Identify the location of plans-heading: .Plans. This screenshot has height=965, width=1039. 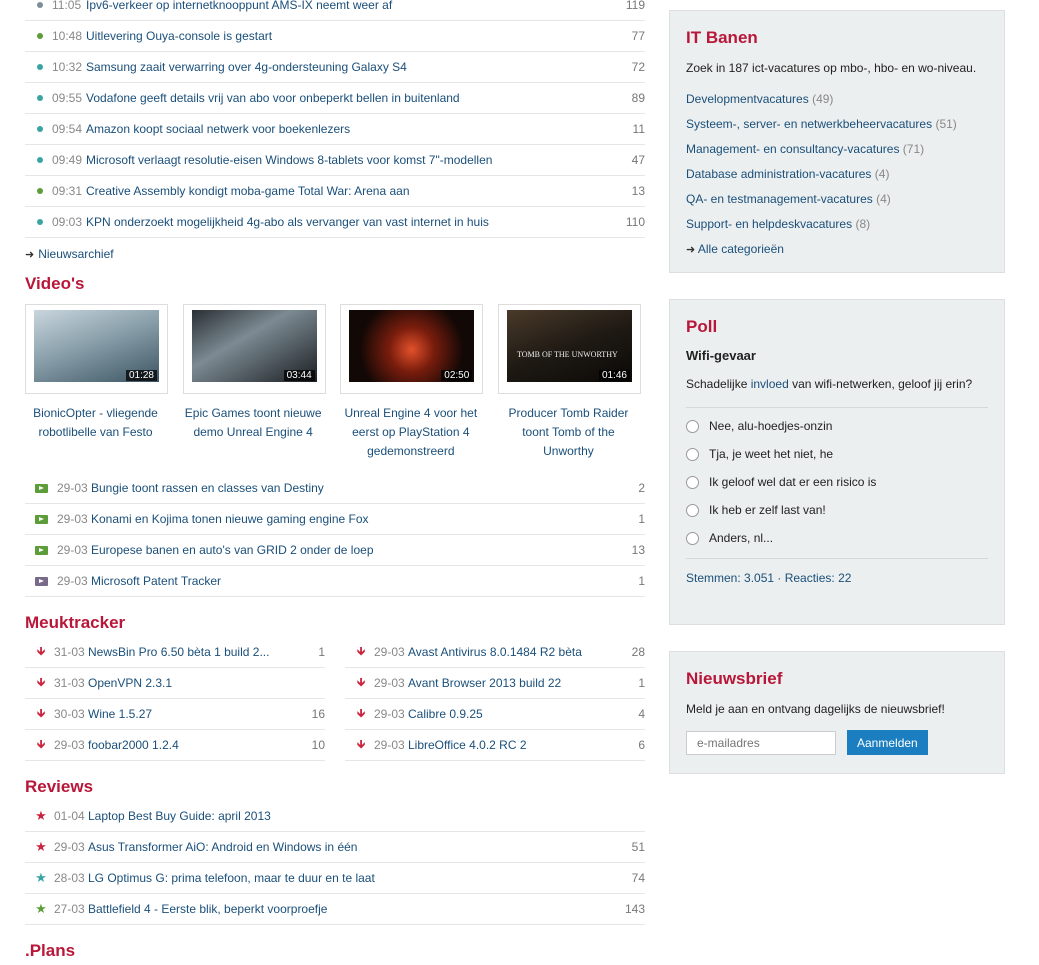
(335, 951).